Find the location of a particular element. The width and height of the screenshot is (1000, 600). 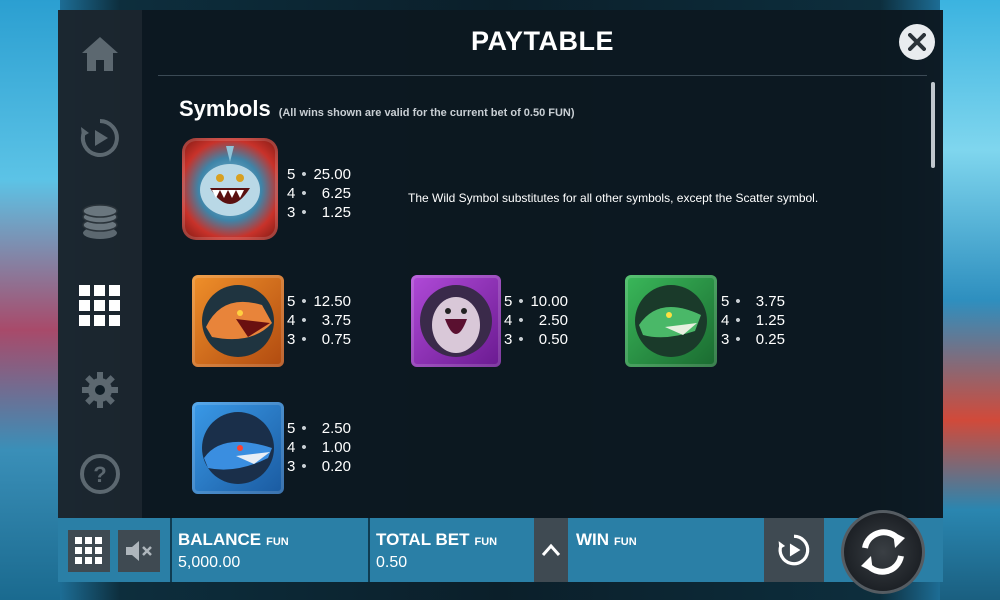

pay-value: 0.20 is located at coordinates (336, 466).